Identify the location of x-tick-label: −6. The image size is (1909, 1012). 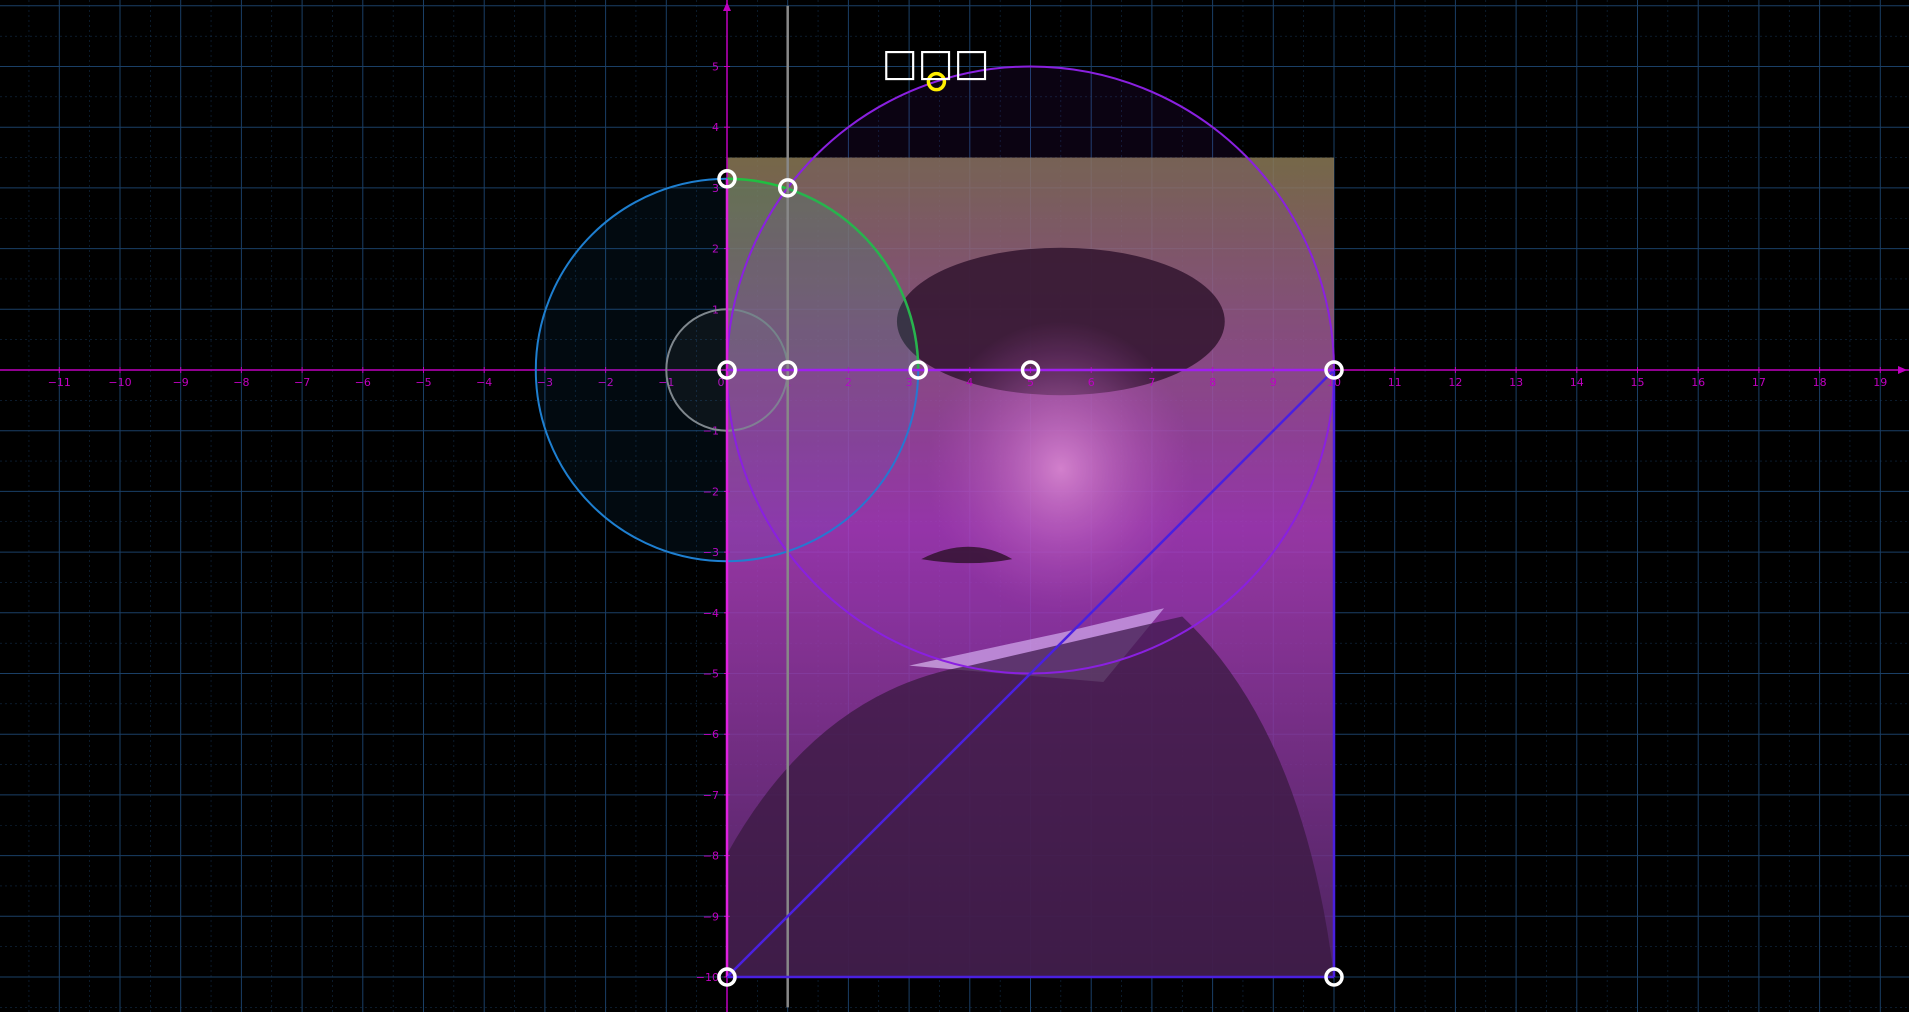
(363, 382).